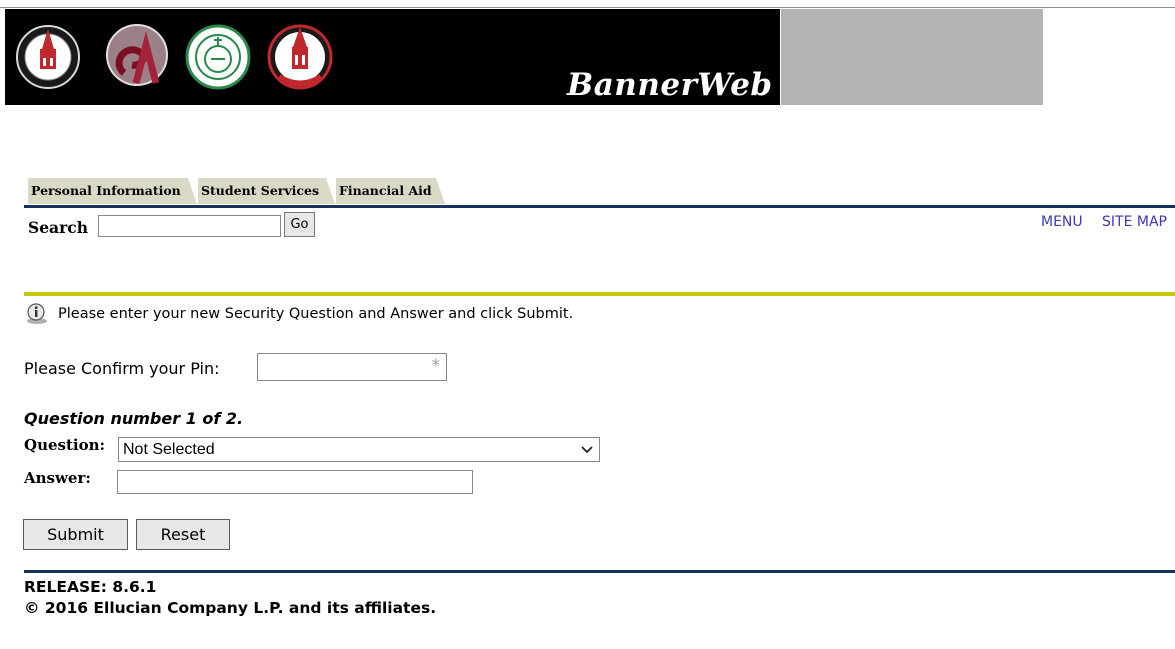  What do you see at coordinates (137, 55) in the screenshot?
I see `sa-monogram-icon` at bounding box center [137, 55].